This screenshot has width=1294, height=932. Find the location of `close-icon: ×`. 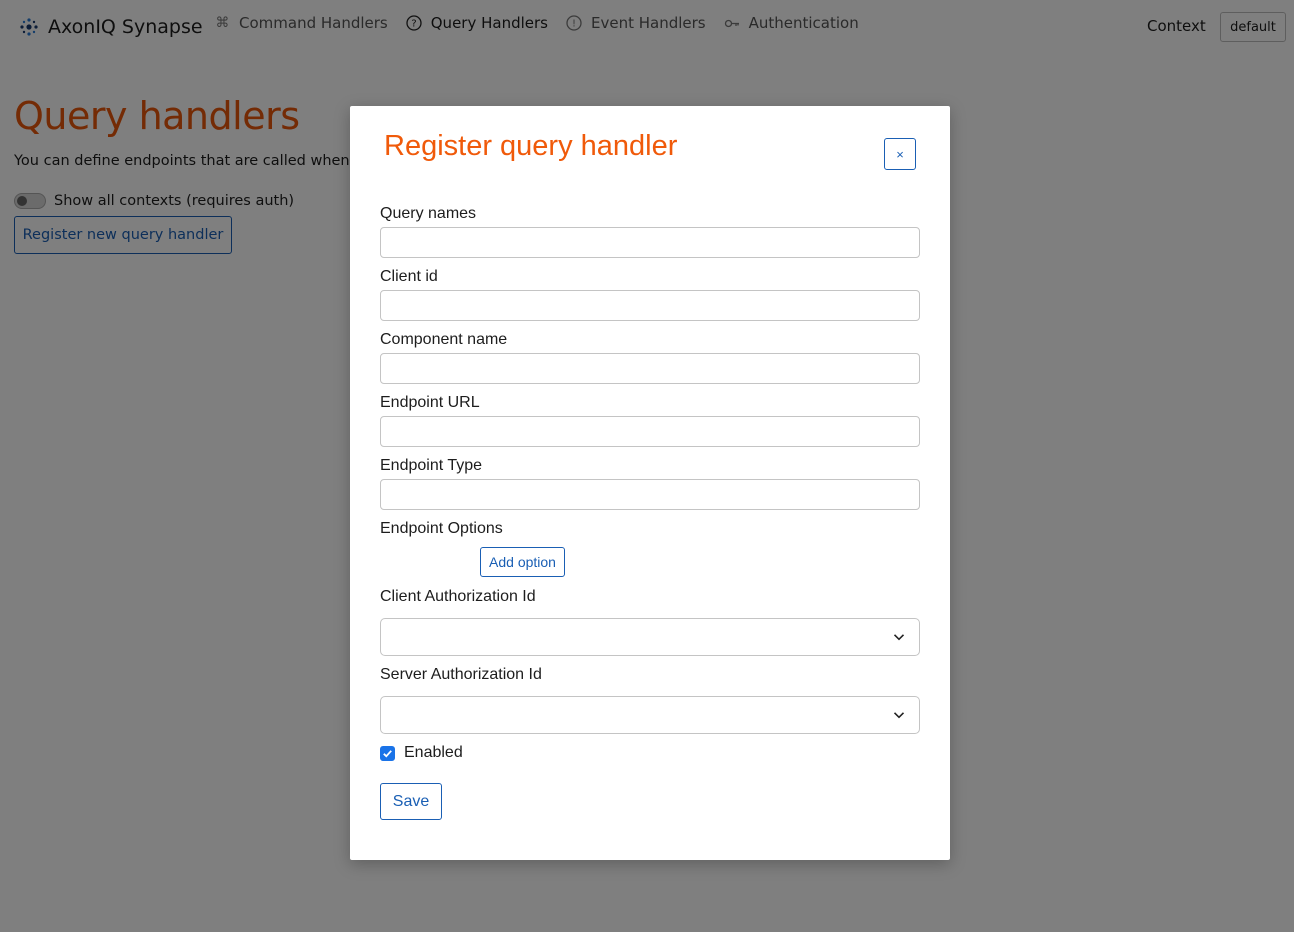

close-icon: × is located at coordinates (900, 154).